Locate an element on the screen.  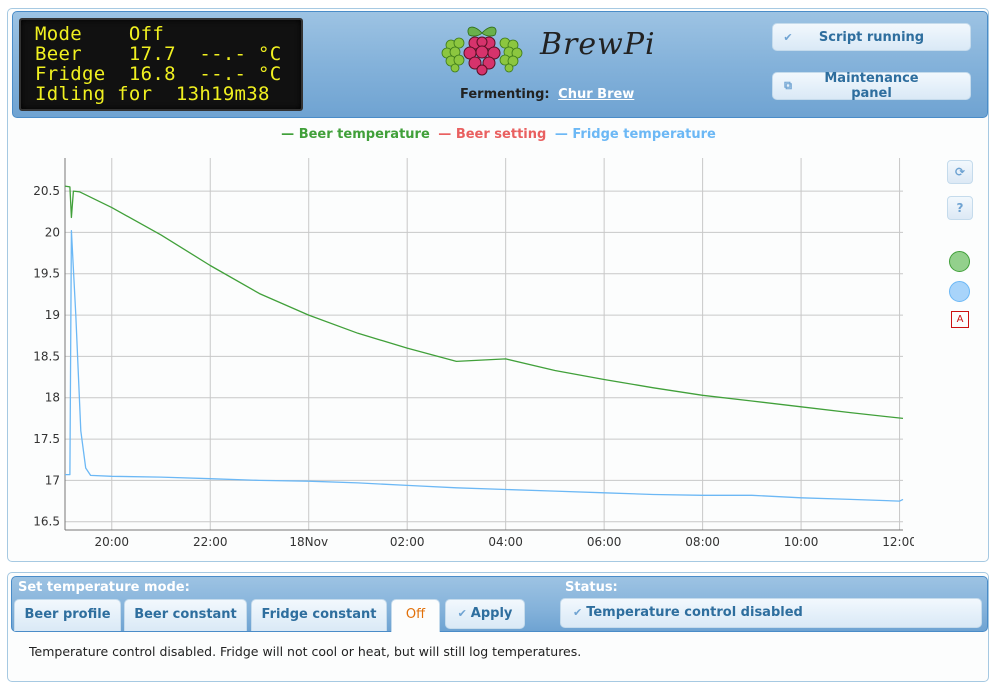
y-tick-label: 20 is located at coordinates (52, 232).